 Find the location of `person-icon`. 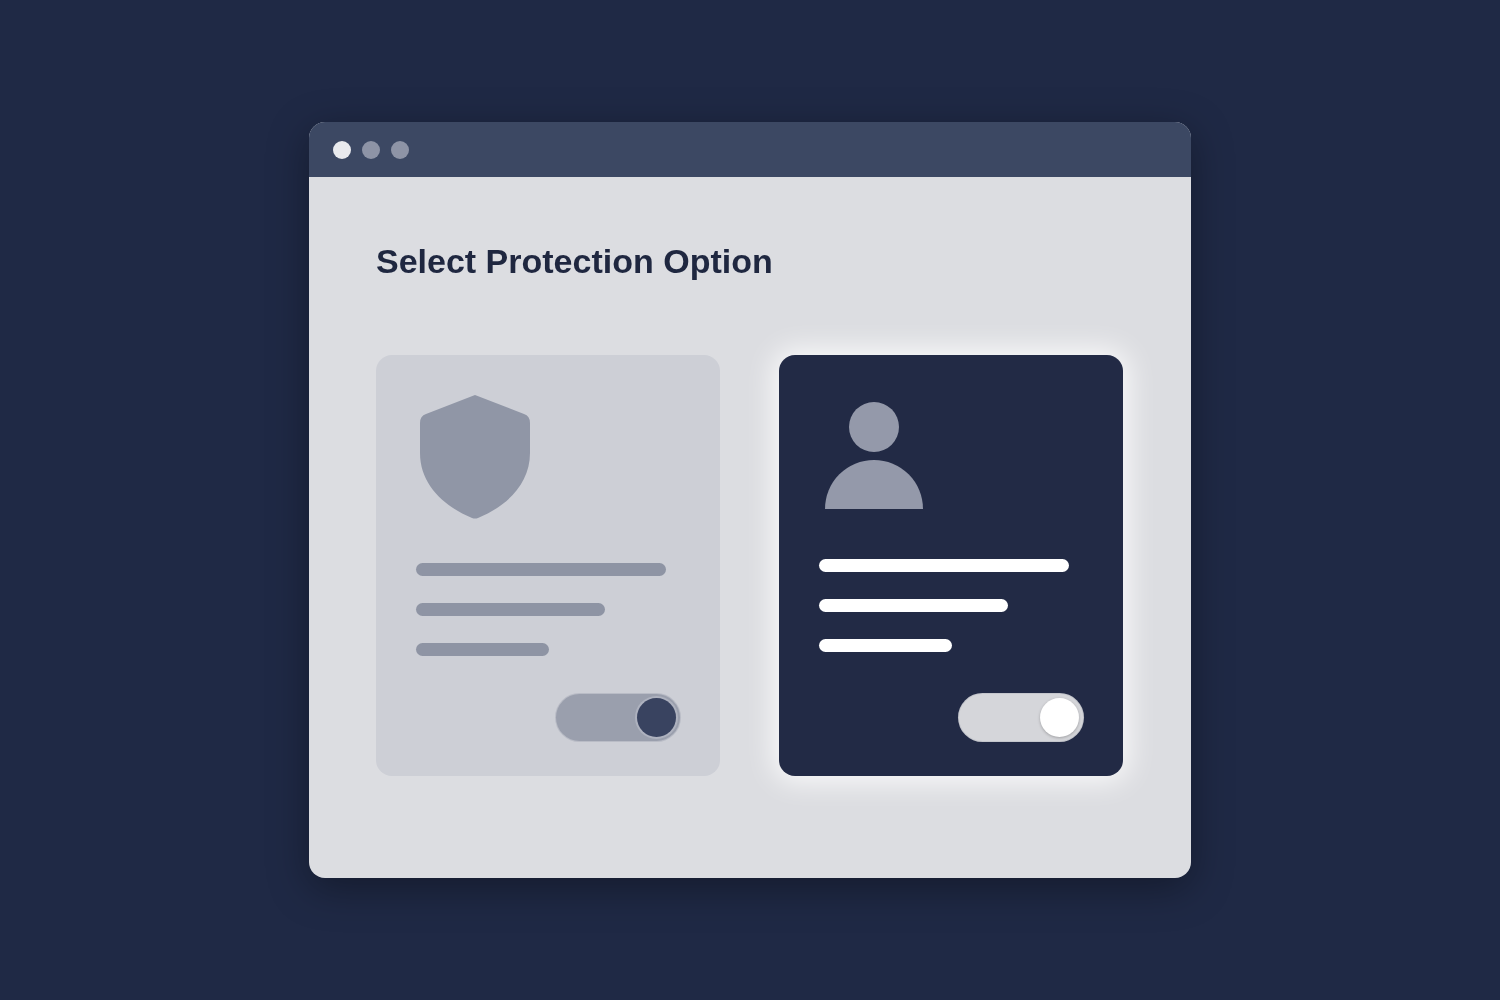

person-icon is located at coordinates (874, 455).